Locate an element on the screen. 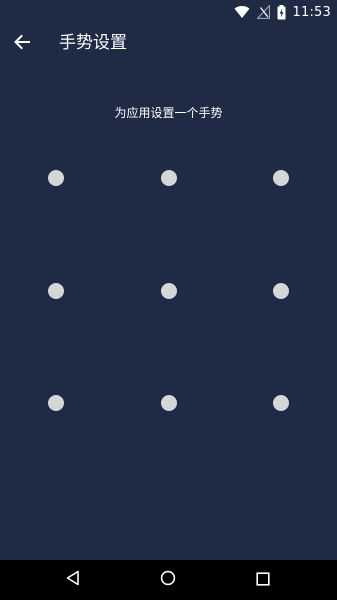 The width and height of the screenshot is (337, 600). navigation-bar is located at coordinates (168, 580).